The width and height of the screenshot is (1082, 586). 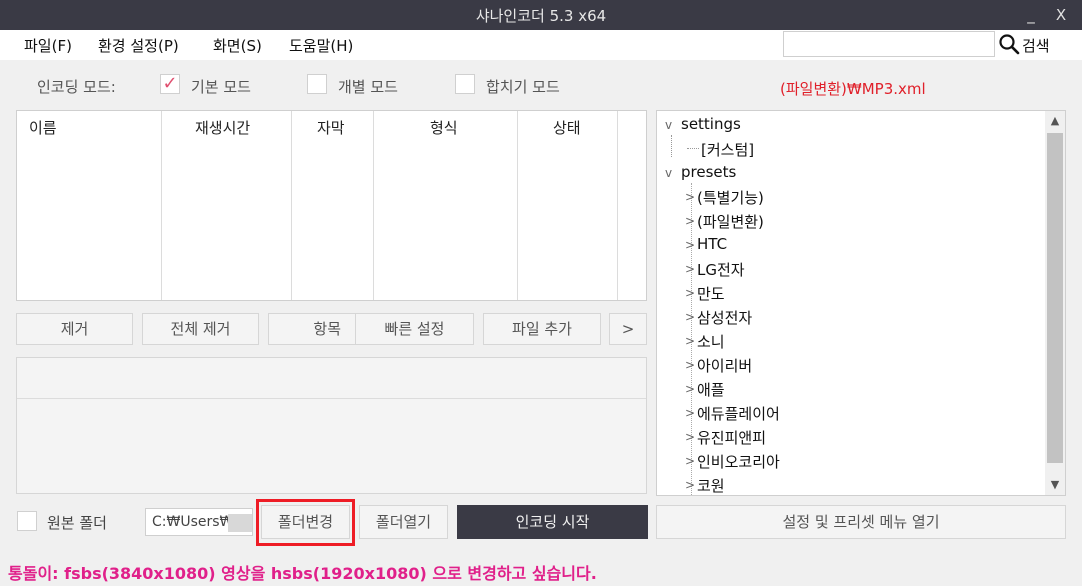 I want to click on add-file-button: 파일 추가, so click(x=542, y=329).